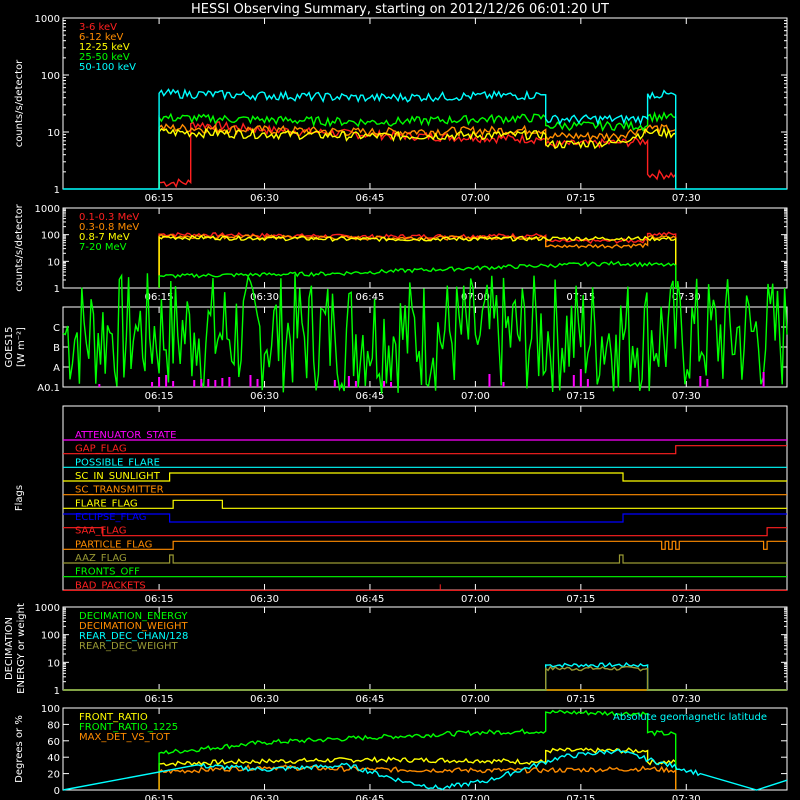  I want to click on y-tick-label: A0.1, so click(48, 388).